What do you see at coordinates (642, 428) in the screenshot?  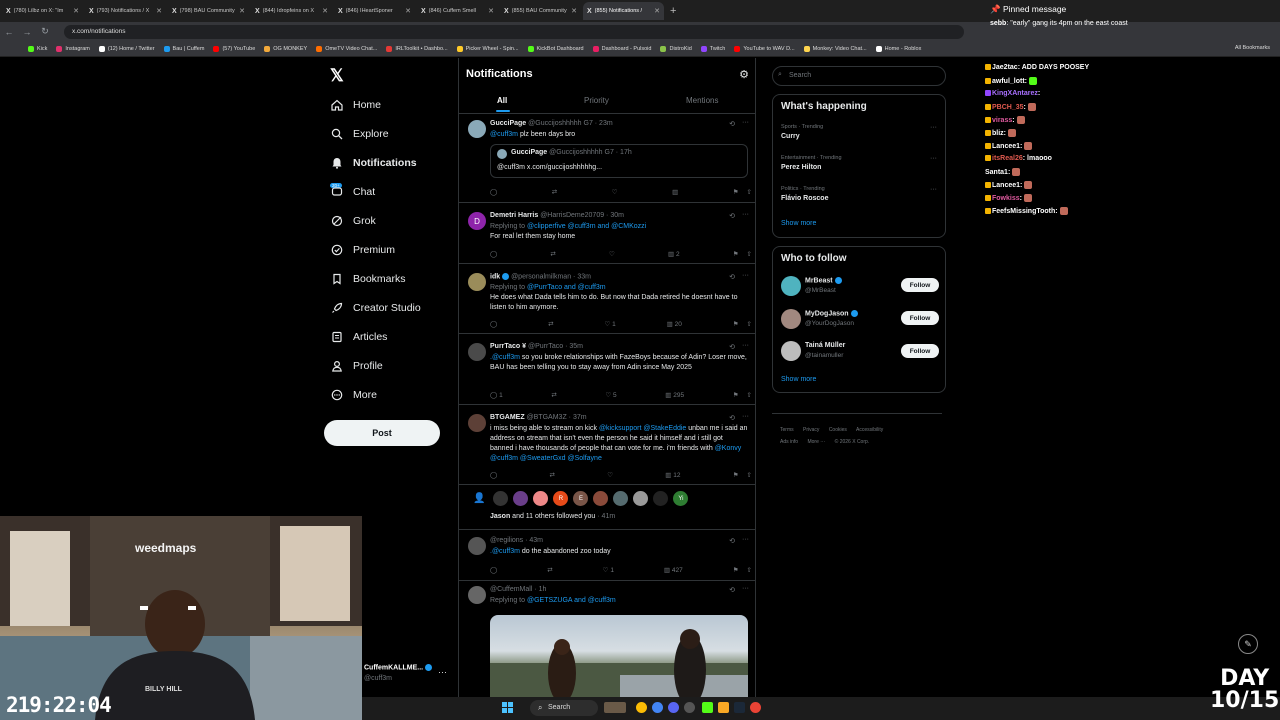 I see `mention-link: @kicksupport @StakeEddie` at bounding box center [642, 428].